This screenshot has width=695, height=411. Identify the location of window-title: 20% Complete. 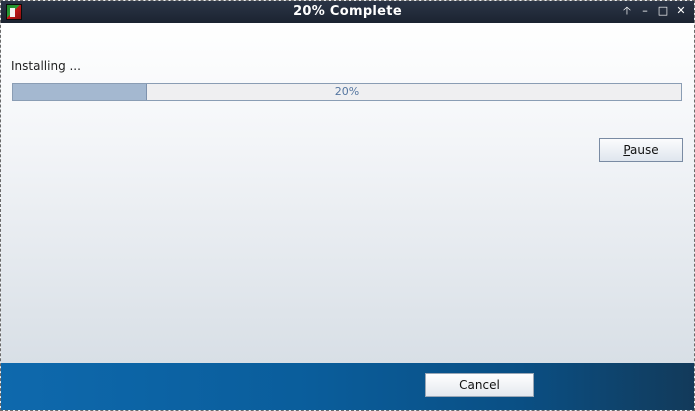
(347, 11).